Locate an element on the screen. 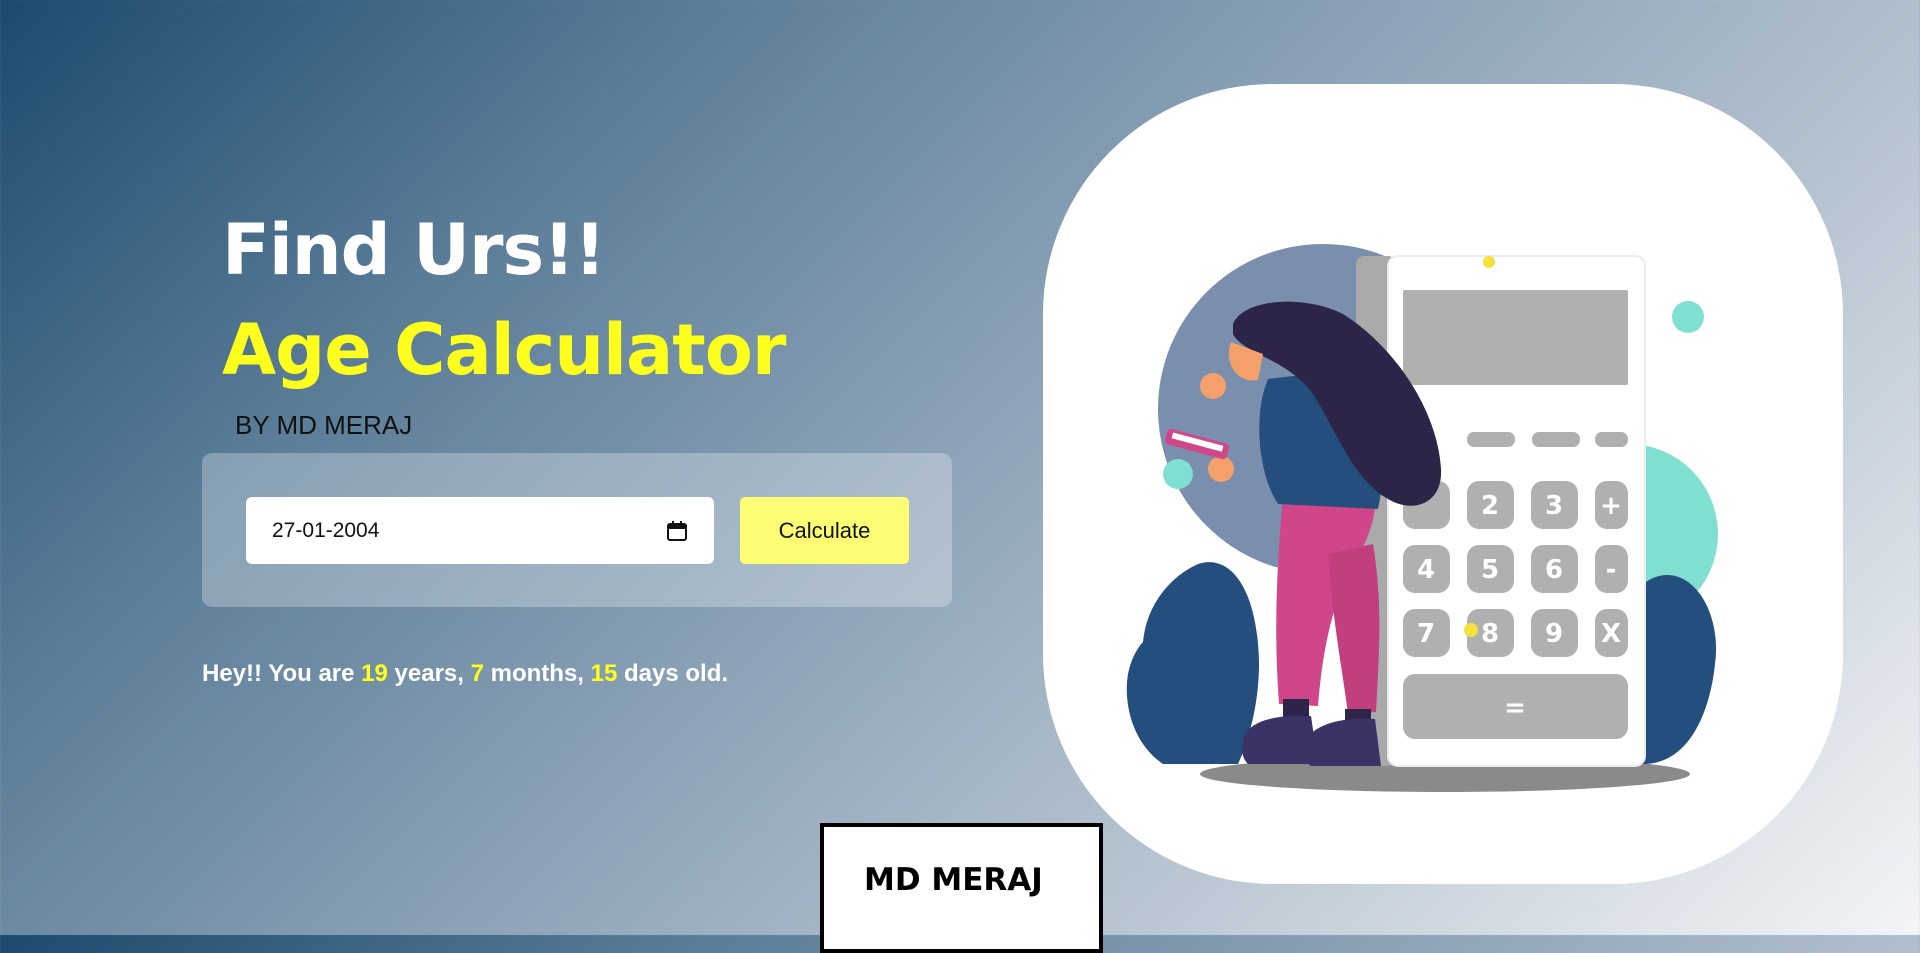 The width and height of the screenshot is (1920, 953). person-hand-up is located at coordinates (1213, 386).